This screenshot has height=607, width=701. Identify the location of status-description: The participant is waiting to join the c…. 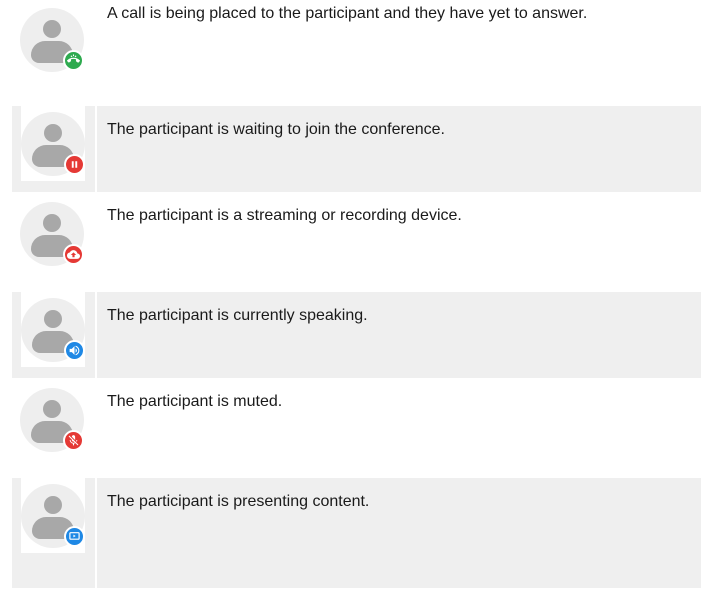
(276, 129).